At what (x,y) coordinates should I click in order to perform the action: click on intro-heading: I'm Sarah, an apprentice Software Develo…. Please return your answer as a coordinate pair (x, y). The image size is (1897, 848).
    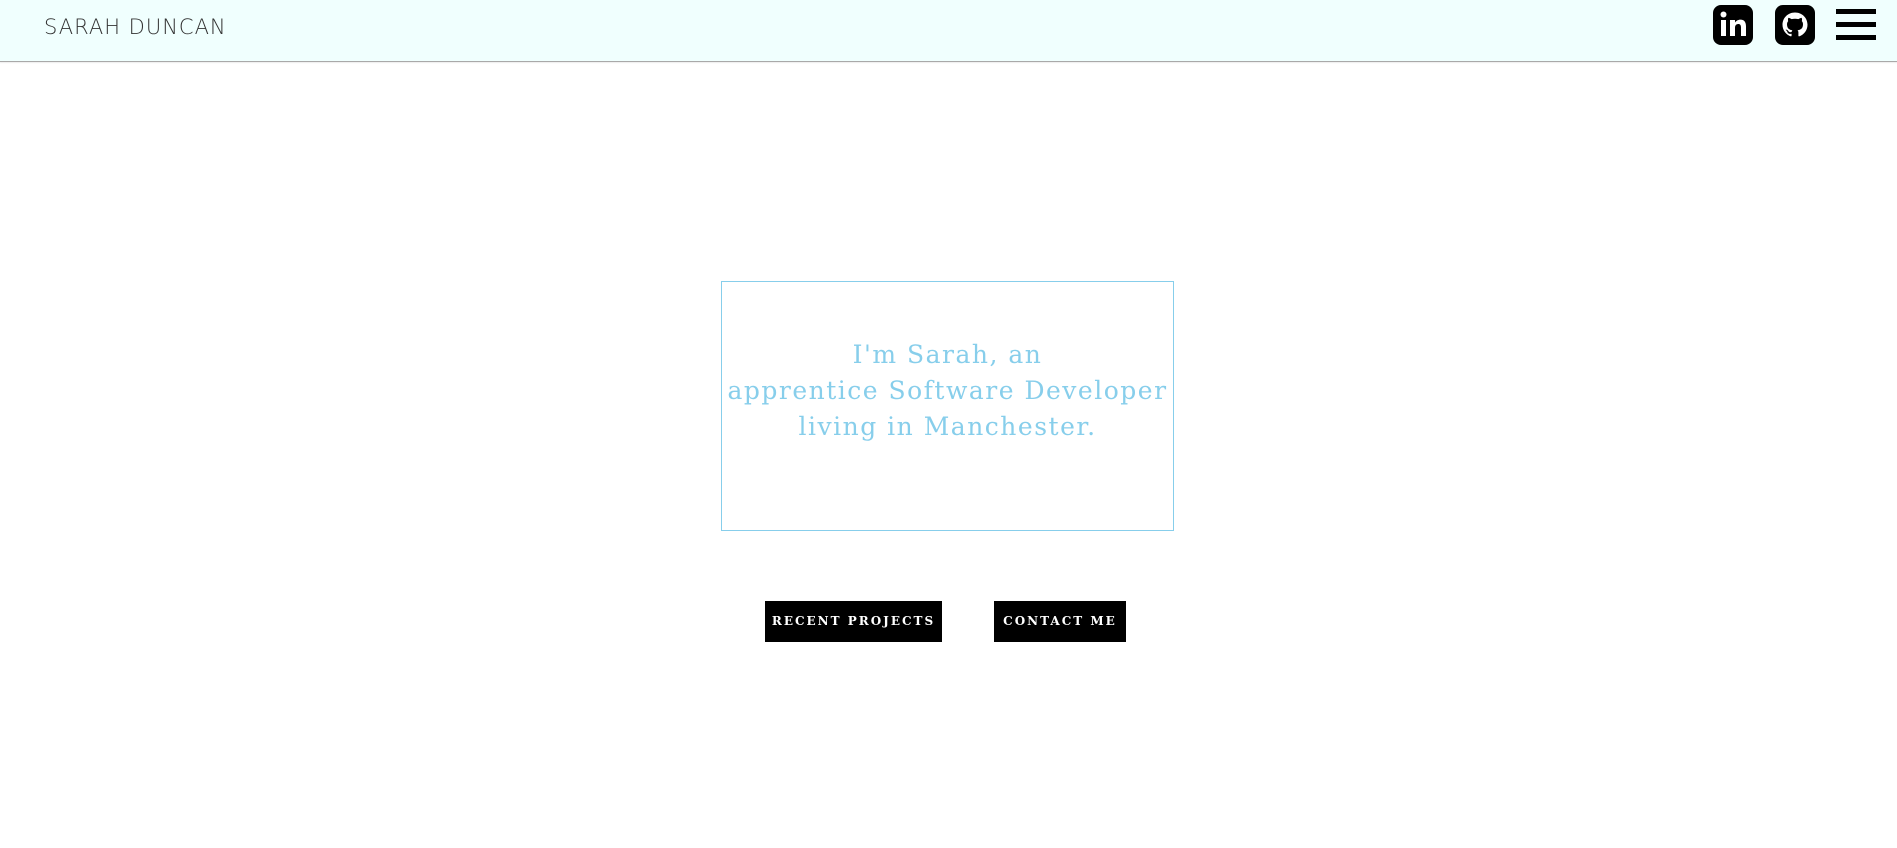
    Looking at the image, I should click on (947, 391).